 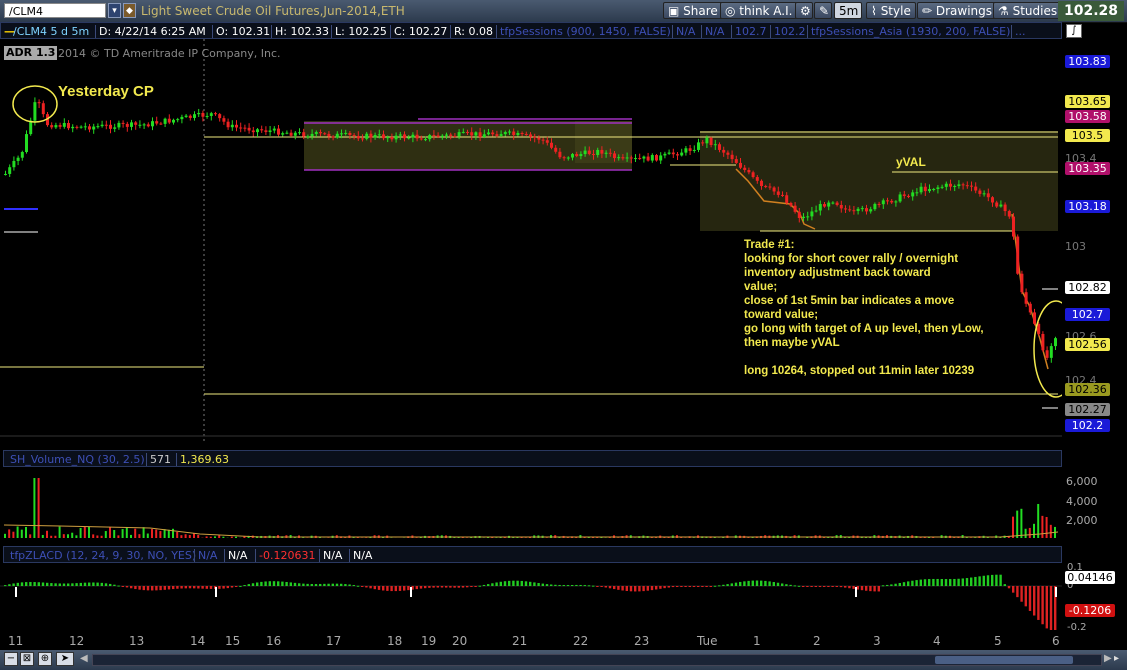 What do you see at coordinates (285, 555) in the screenshot?
I see `zlacd-value: -0.120631` at bounding box center [285, 555].